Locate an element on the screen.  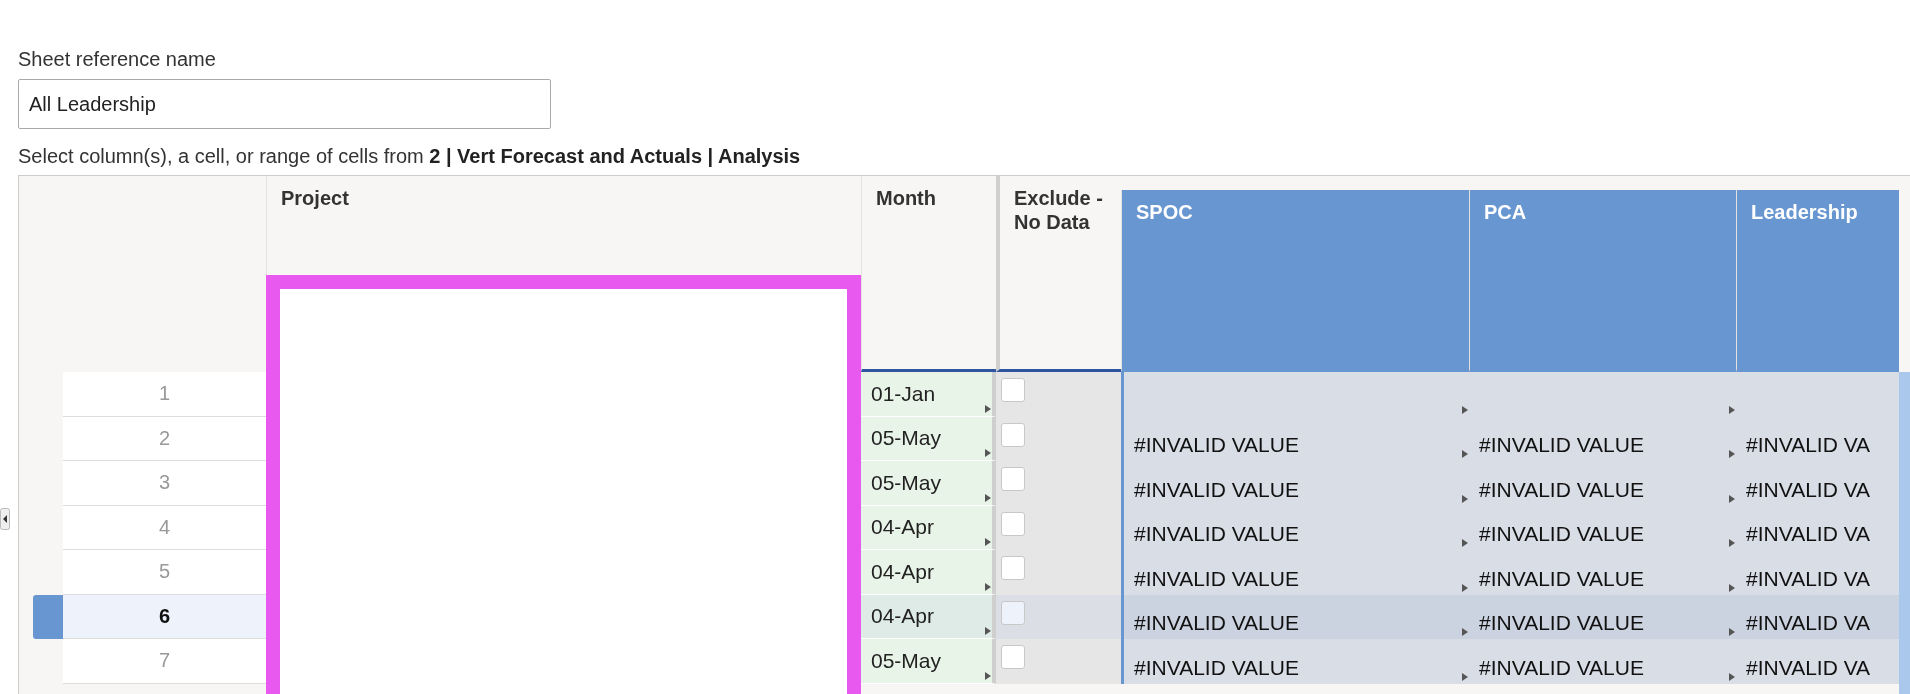
column-header: Leadership is located at coordinates (1817, 281).